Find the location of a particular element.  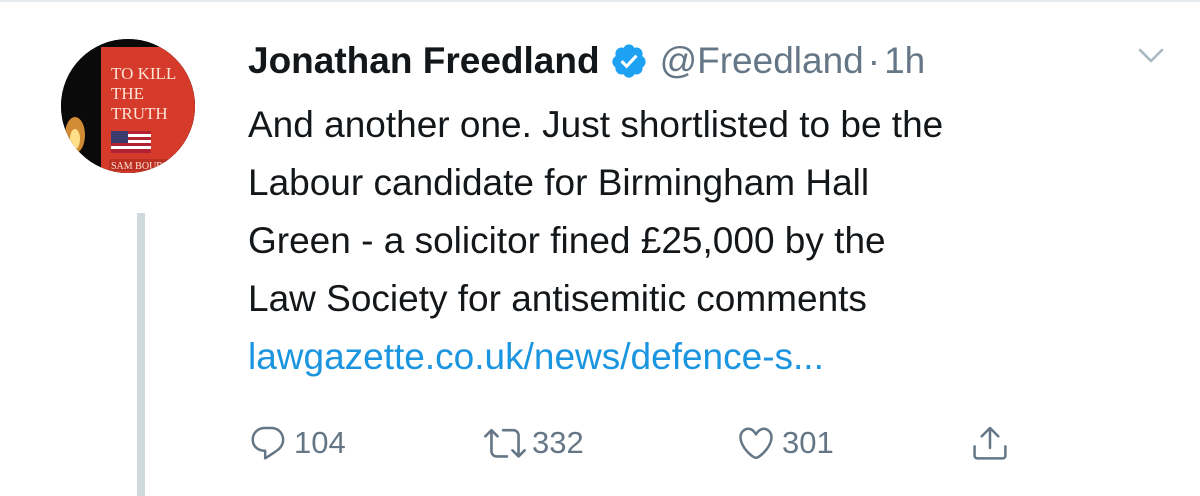

avatar: TO KILL THE TRUTH SAM BOURNE is located at coordinates (128, 106).